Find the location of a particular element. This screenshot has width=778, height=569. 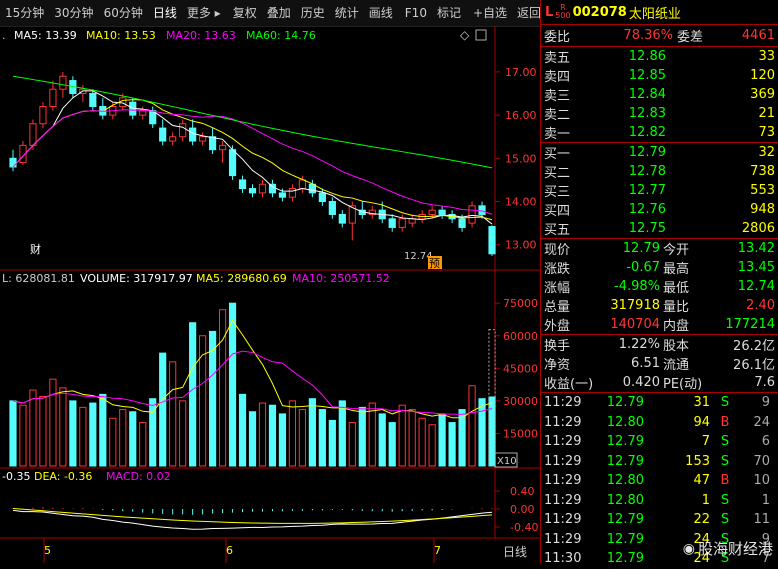

sell-volume: 369 is located at coordinates (762, 94).